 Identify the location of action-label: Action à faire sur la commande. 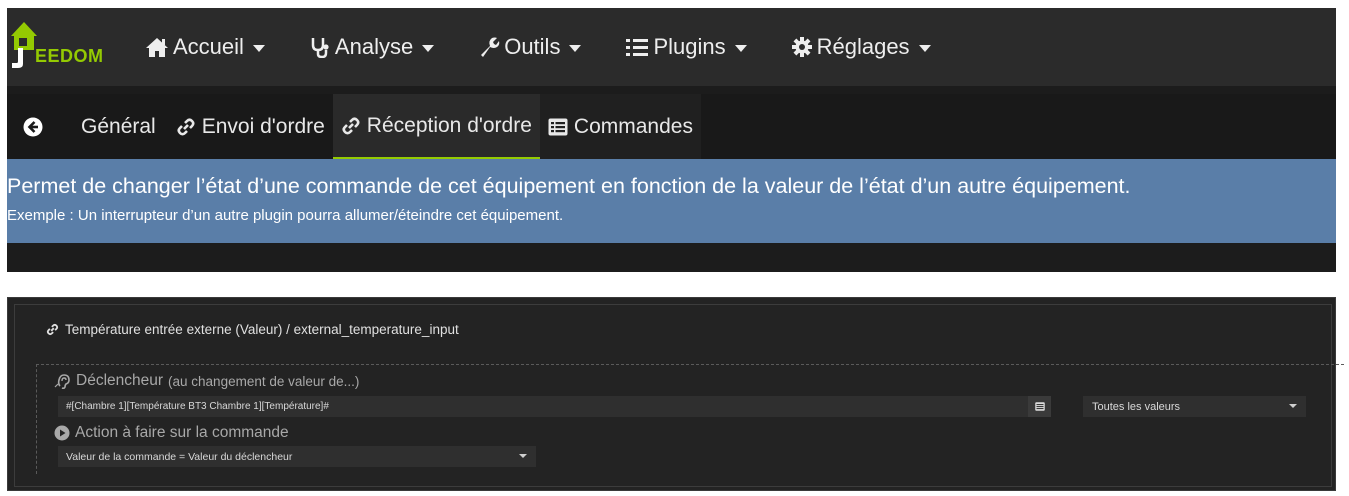
(171, 433).